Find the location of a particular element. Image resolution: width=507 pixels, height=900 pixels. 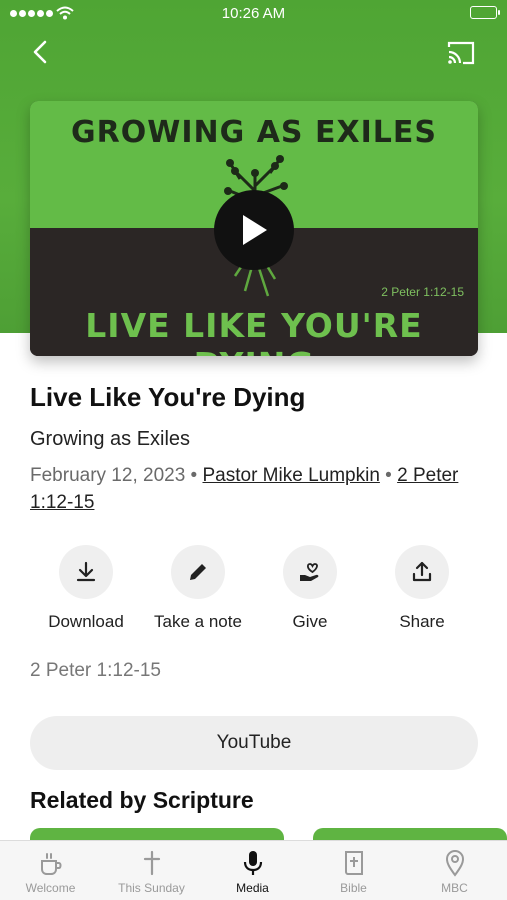

tab-media: Media is located at coordinates (252, 870).